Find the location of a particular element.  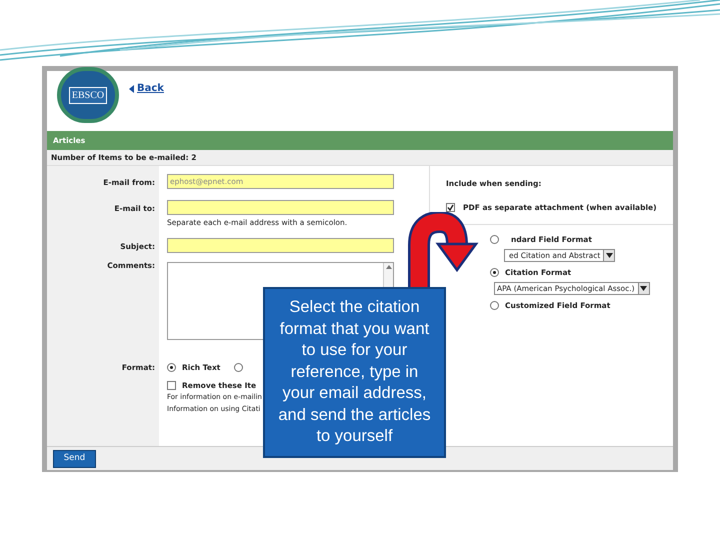

callout-tooltip: Select the citation format that you want to use for your reference, type in your email address, and send the articles to yourself is located at coordinates (354, 372).